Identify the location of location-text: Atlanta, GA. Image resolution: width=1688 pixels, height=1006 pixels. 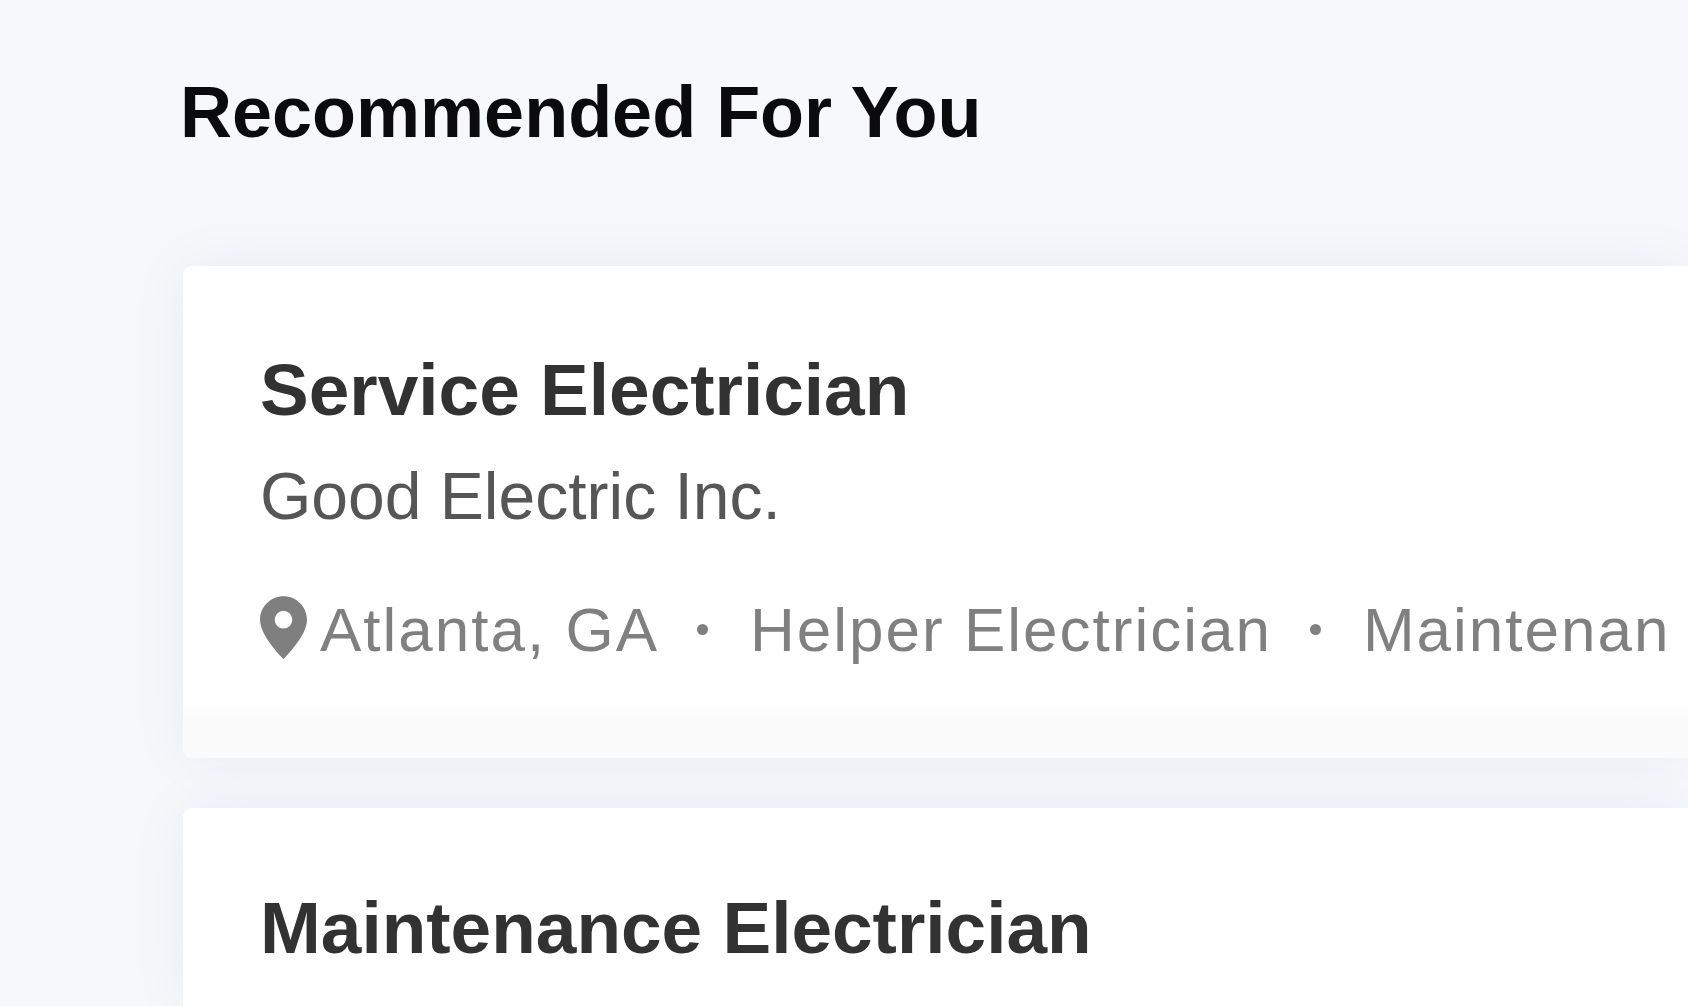
(490, 629).